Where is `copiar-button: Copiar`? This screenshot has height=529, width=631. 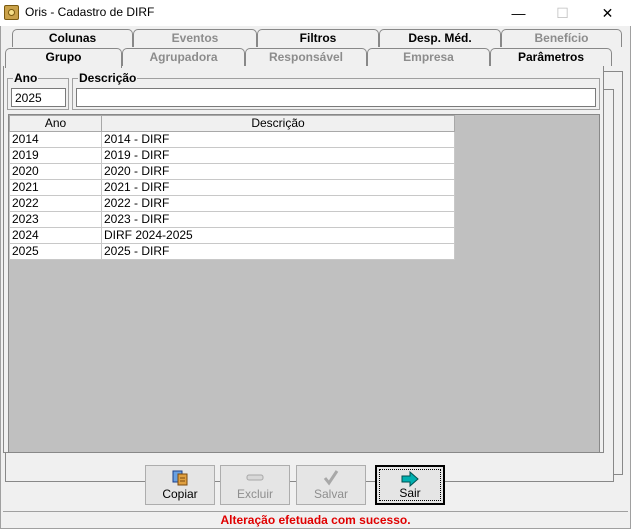
copiar-button: Copiar is located at coordinates (180, 485).